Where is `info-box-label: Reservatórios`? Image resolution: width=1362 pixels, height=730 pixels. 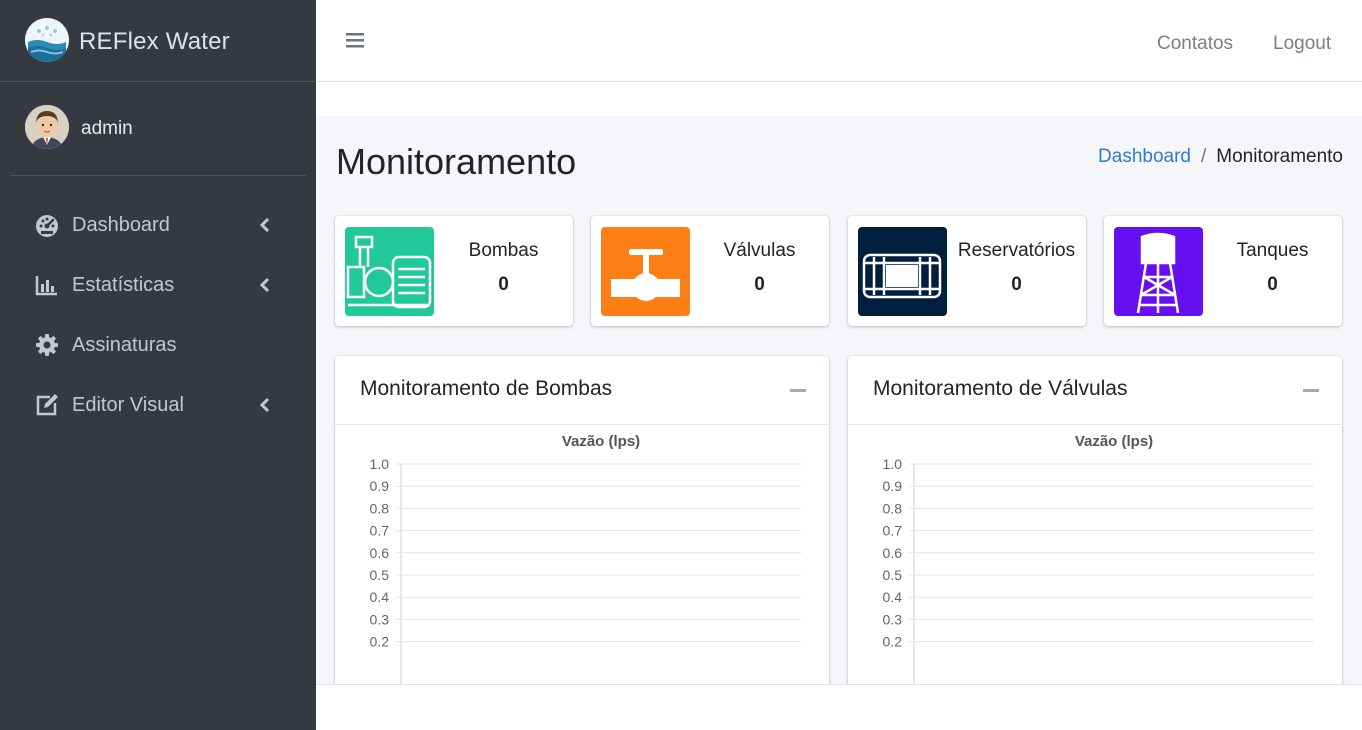 info-box-label: Reservatórios is located at coordinates (1016, 250).